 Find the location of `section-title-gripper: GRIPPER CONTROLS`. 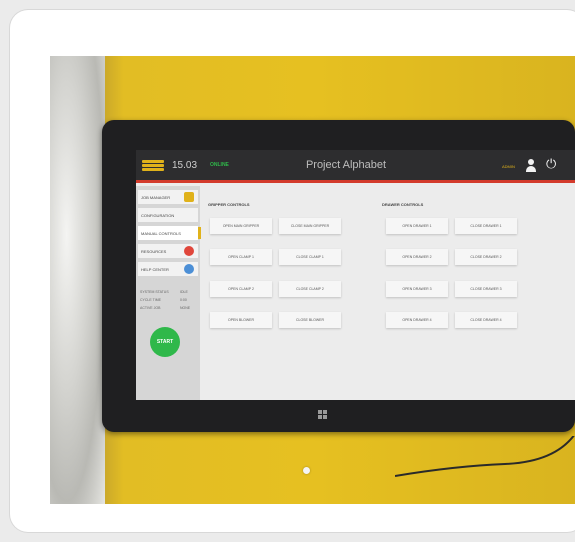

section-title-gripper: GRIPPER CONTROLS is located at coordinates (229, 204).